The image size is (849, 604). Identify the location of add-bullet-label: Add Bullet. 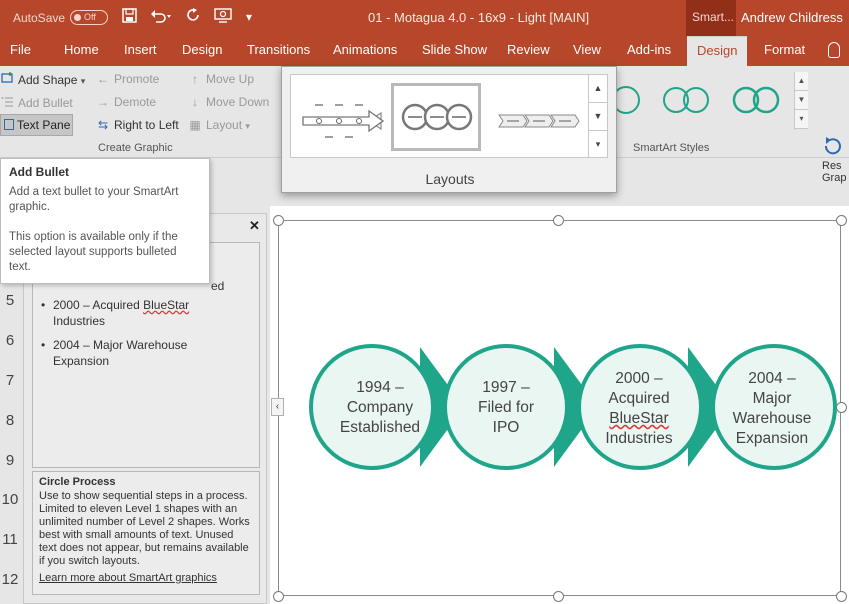
(45, 103).